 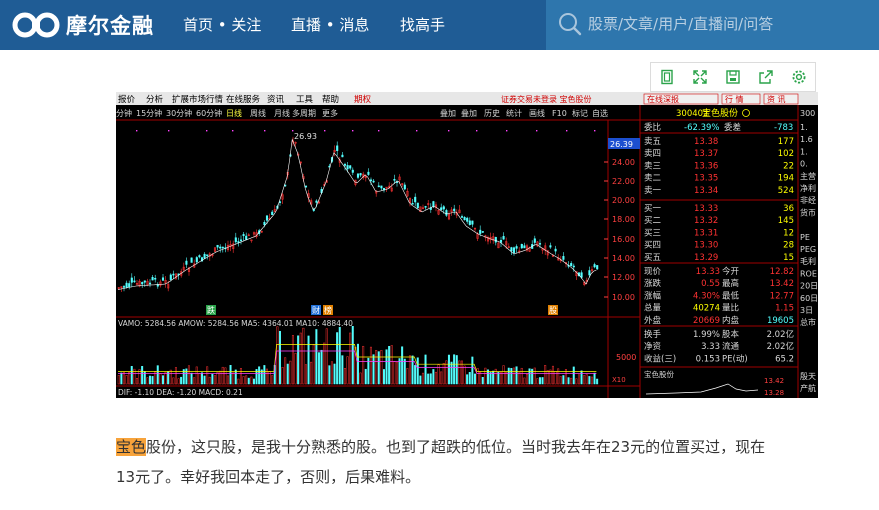 What do you see at coordinates (580, 113) in the screenshot?
I see `period-tool: 标记` at bounding box center [580, 113].